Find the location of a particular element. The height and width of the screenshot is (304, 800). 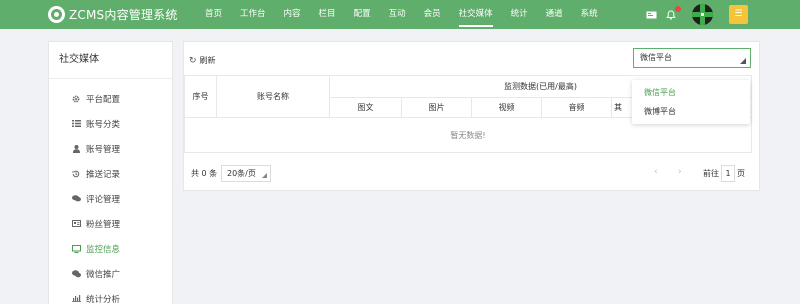

app-title: ZCMS内容管理系统 is located at coordinates (123, 14).